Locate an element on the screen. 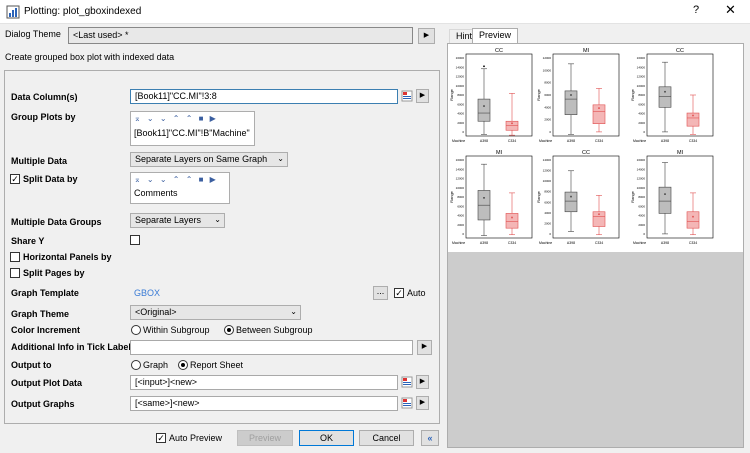 This screenshot has height=453, width=750. tab-preview: Preview is located at coordinates (495, 35).